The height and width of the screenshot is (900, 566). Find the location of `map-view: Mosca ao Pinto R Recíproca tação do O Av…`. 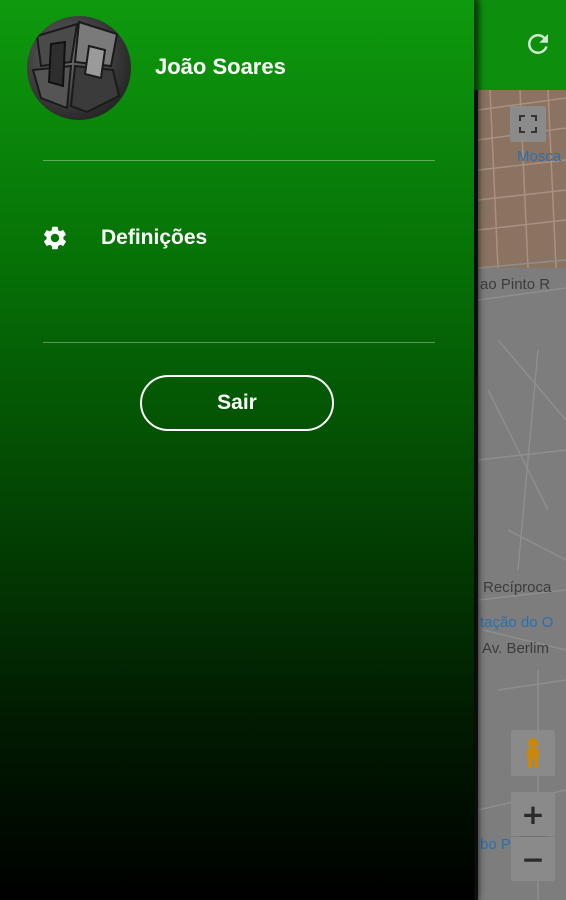

map-view: Mosca ao Pinto R Recíproca tação do O Av… is located at coordinates (522, 495).